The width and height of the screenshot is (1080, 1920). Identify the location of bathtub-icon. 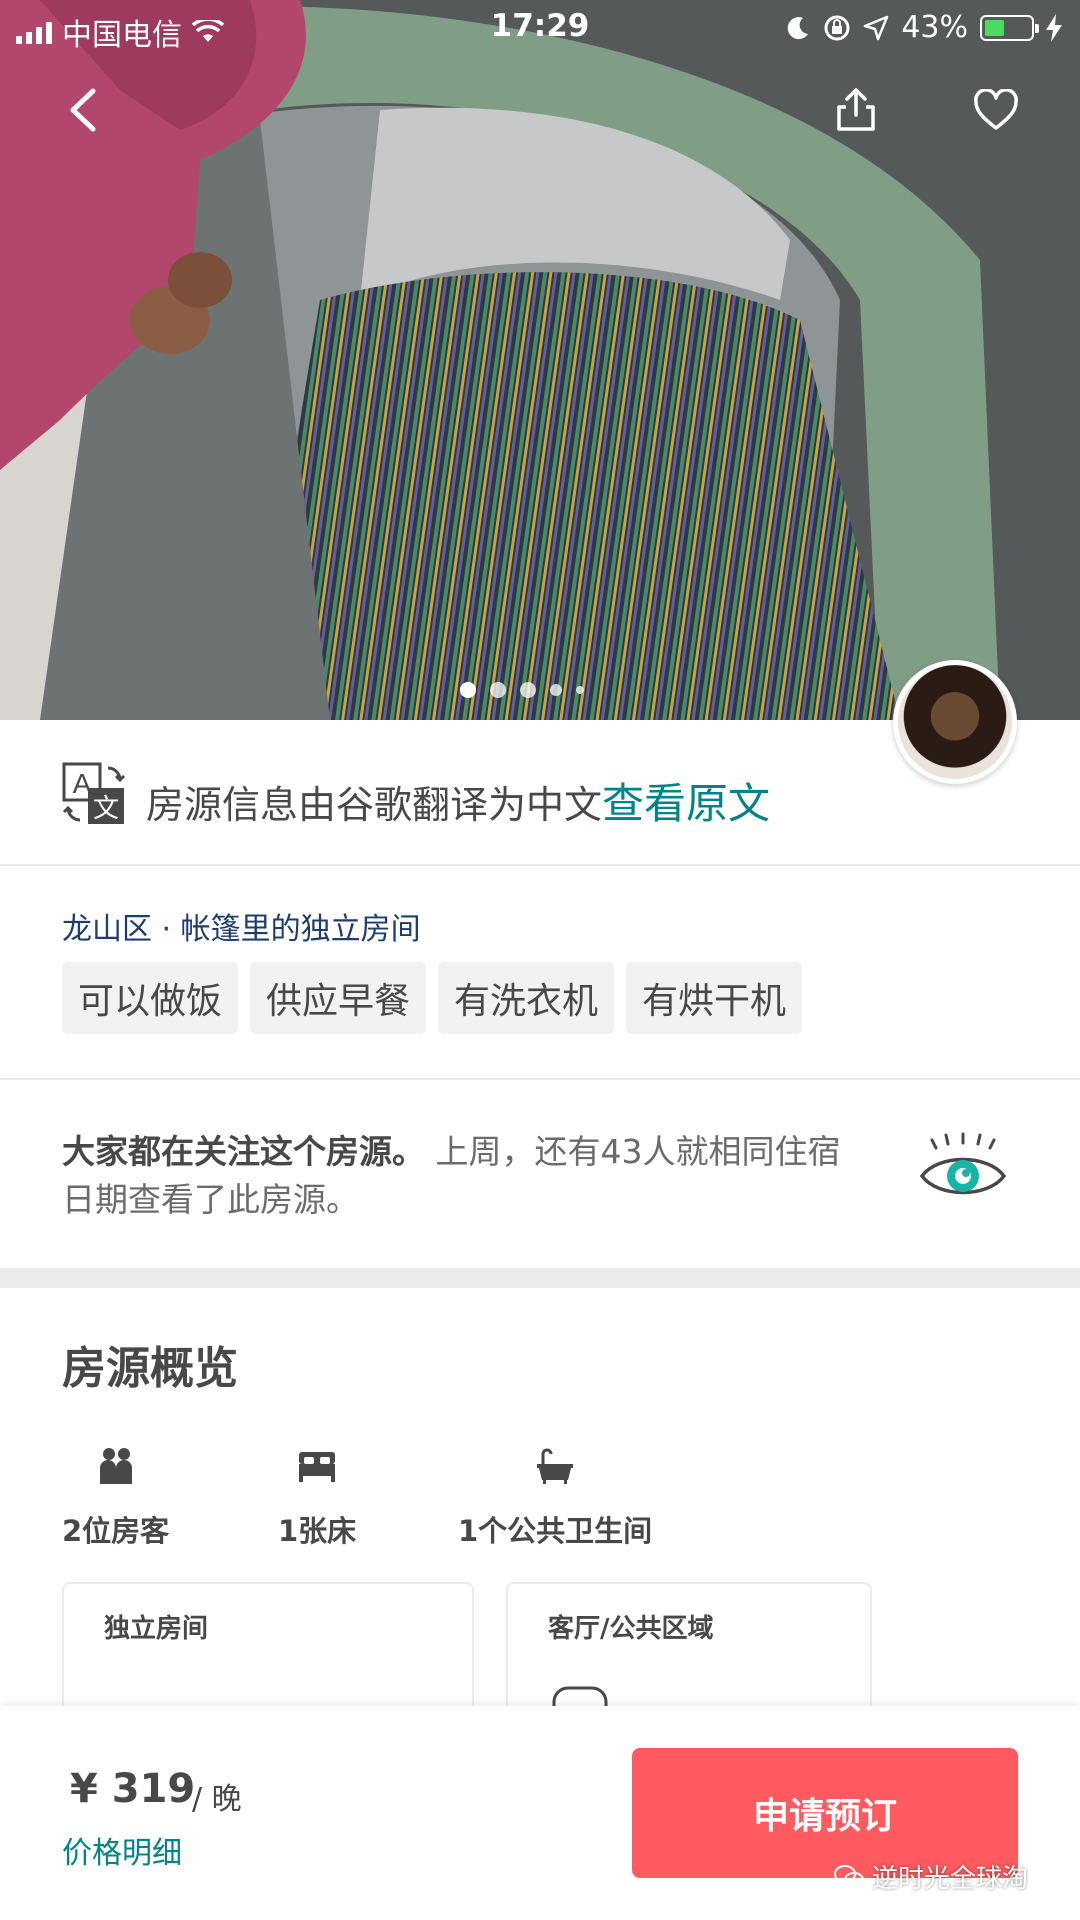
(555, 1466).